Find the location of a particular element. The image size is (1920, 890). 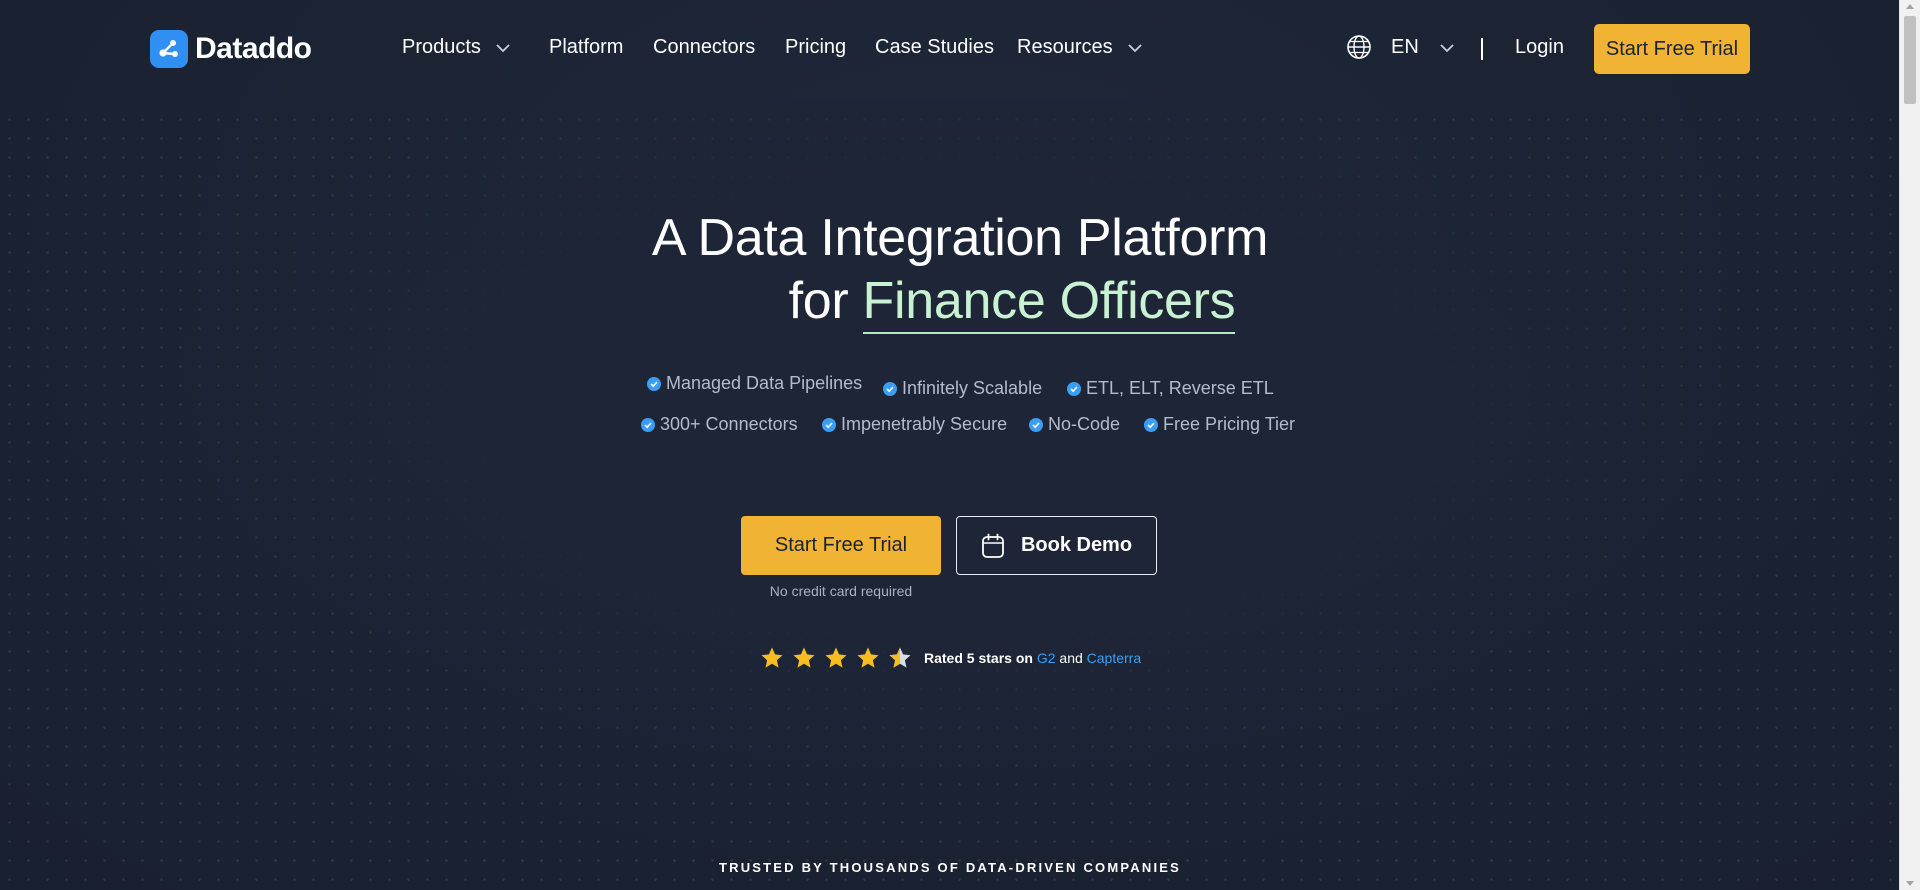

page-scrollbar is located at coordinates (1909, 445).